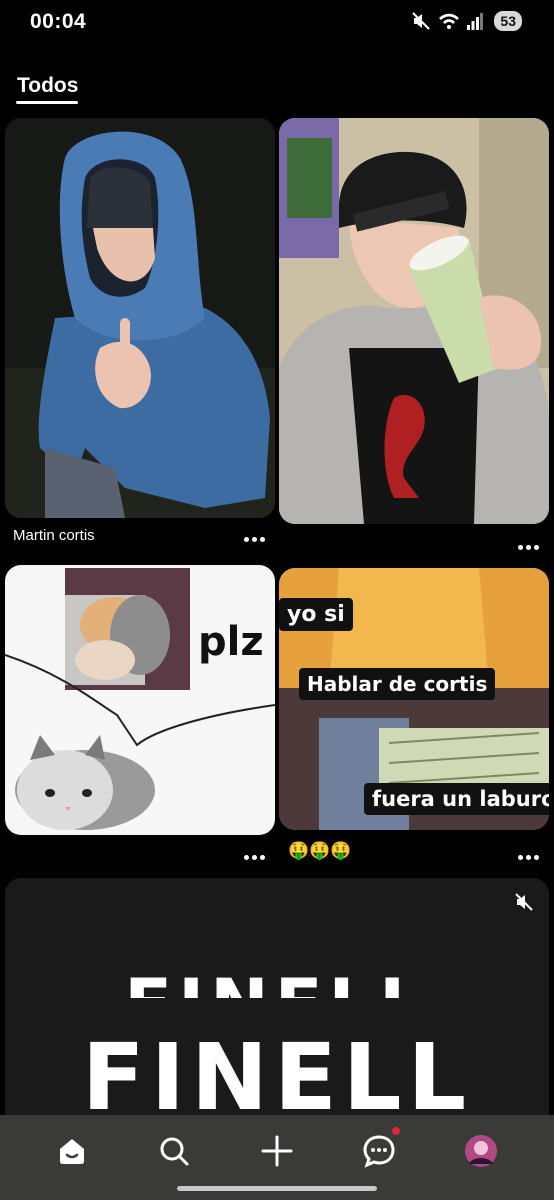  I want to click on tab-todos: Todos, so click(47, 86).